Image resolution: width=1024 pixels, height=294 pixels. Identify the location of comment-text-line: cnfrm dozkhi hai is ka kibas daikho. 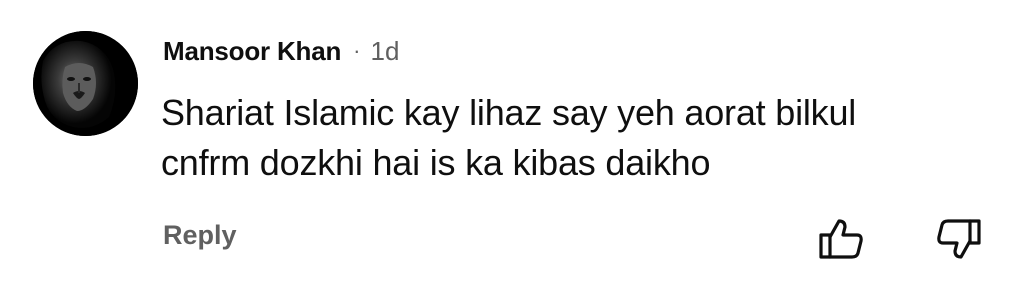
(436, 162).